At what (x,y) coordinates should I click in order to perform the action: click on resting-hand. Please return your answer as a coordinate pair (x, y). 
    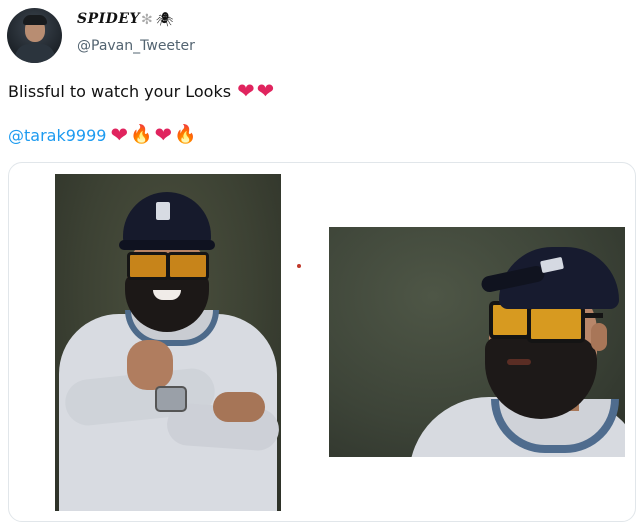
    Looking at the image, I should click on (239, 407).